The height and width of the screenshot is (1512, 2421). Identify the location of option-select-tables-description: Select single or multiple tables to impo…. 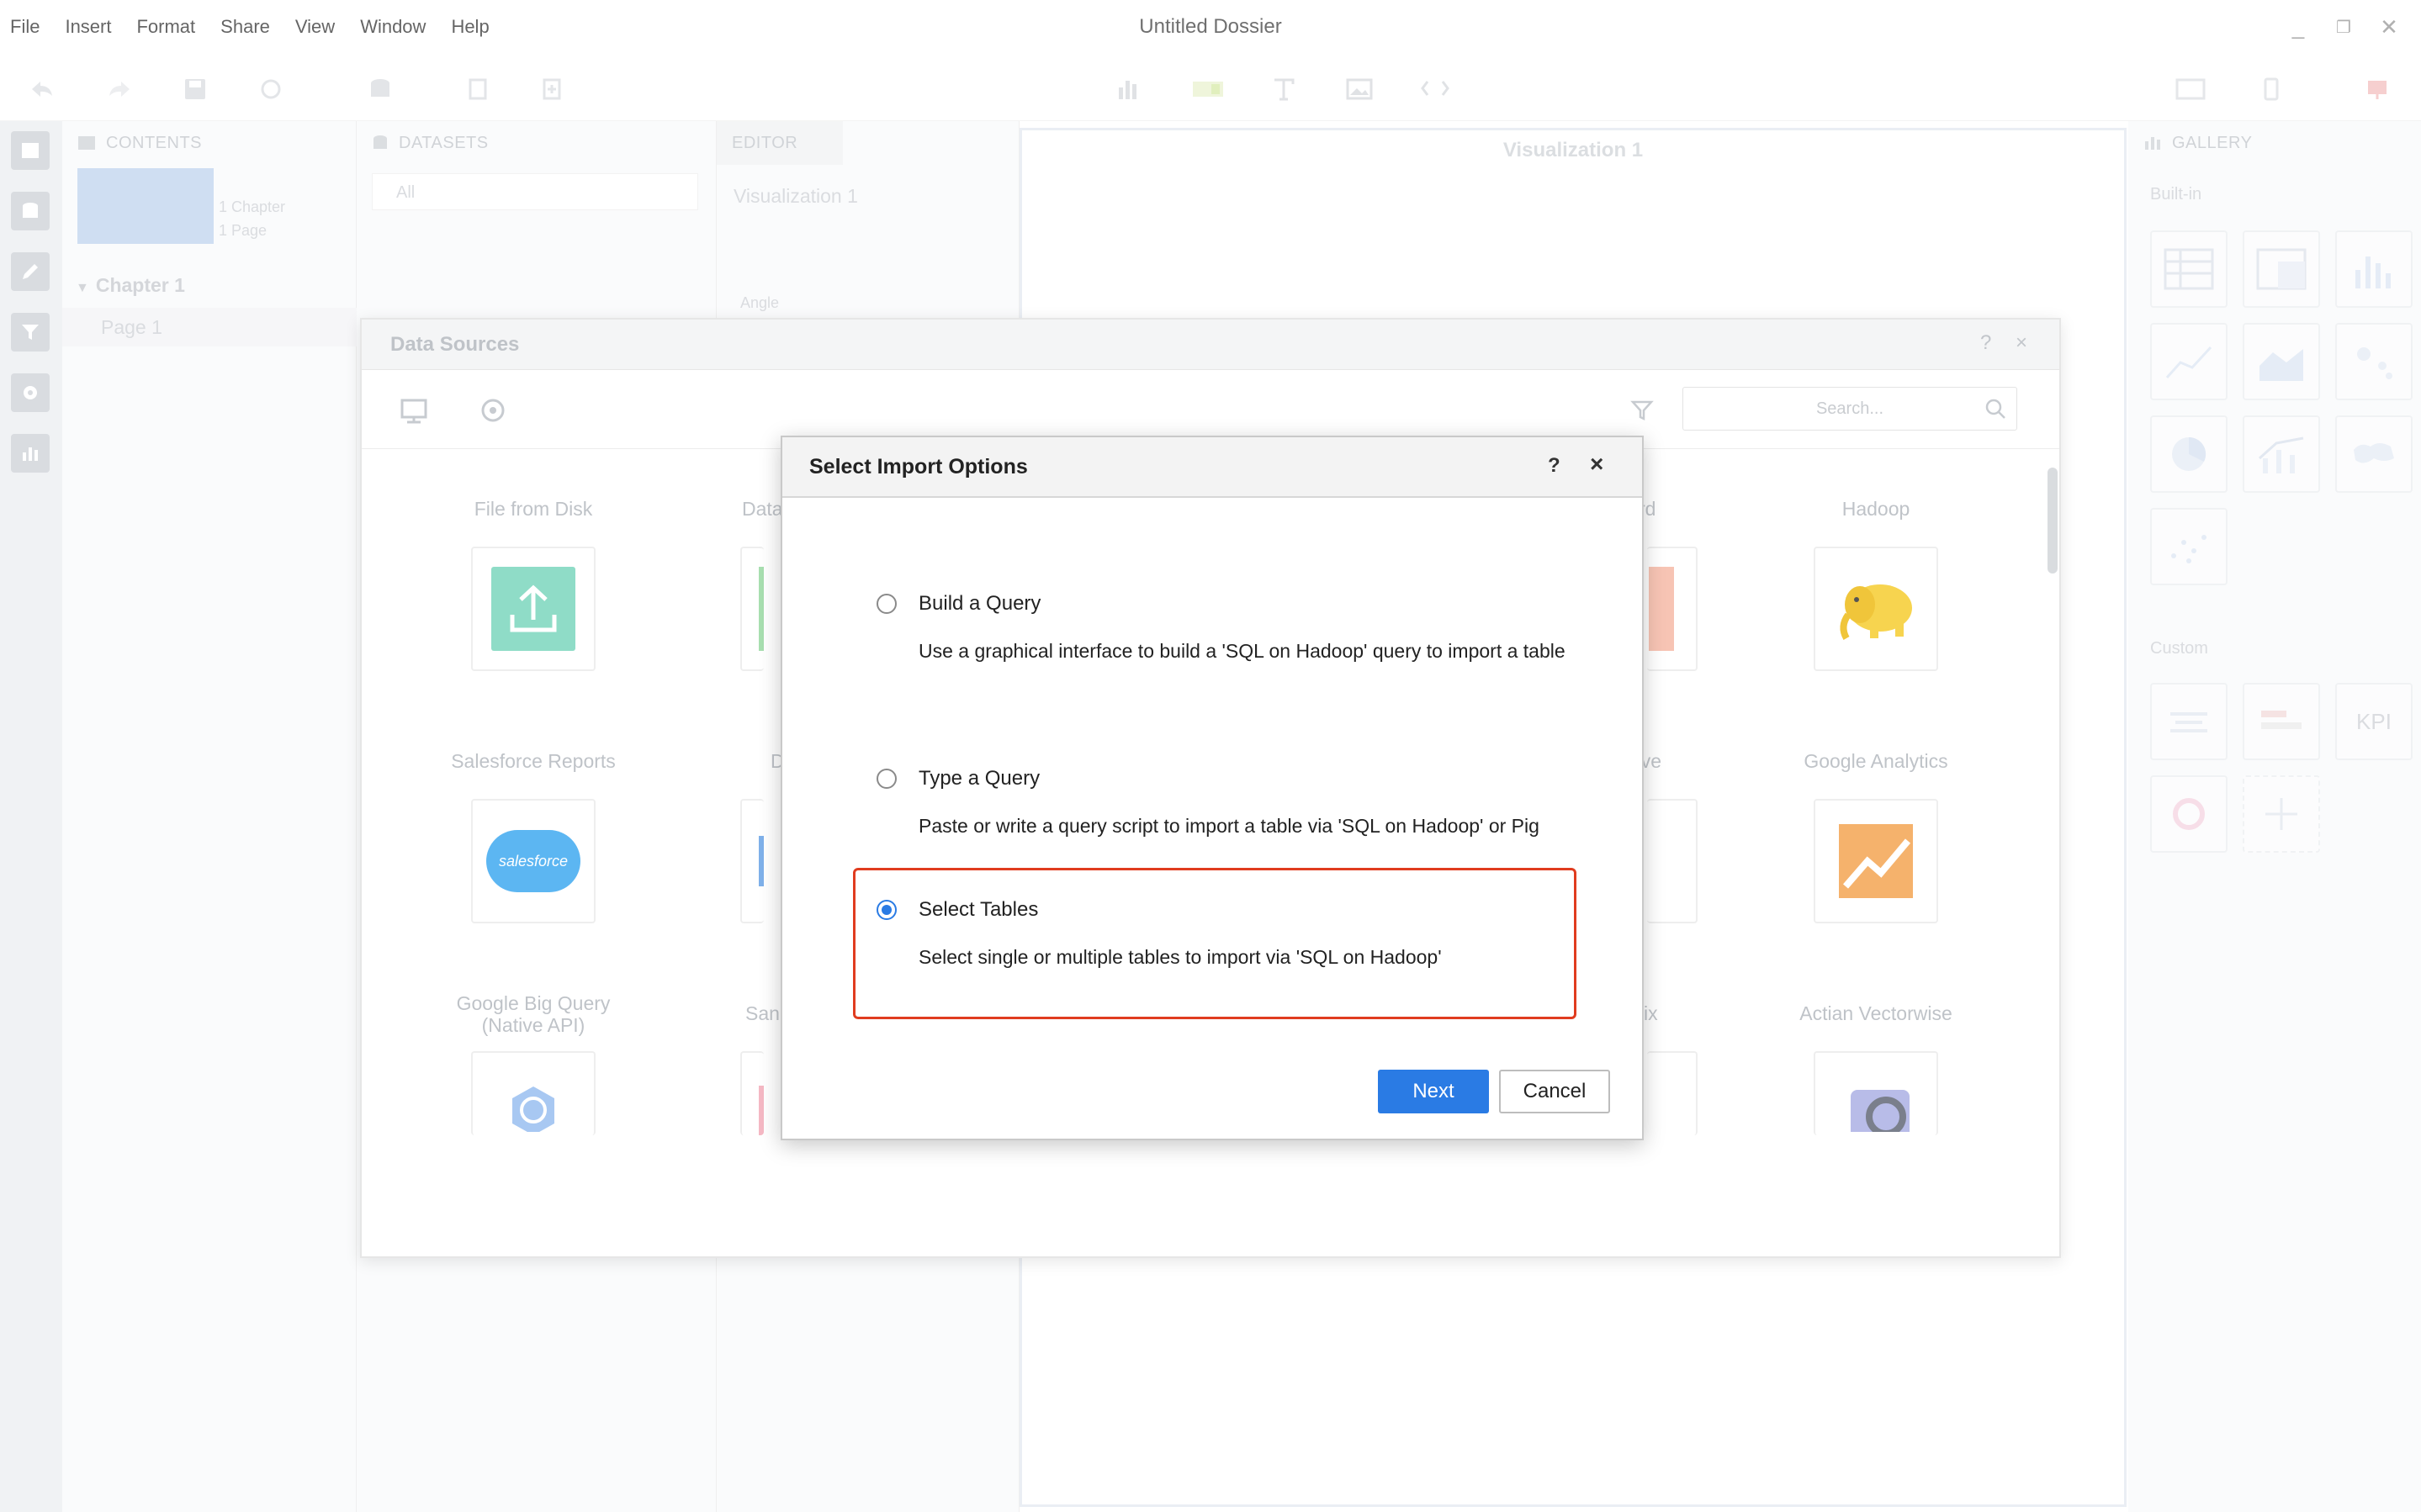
(1181, 957).